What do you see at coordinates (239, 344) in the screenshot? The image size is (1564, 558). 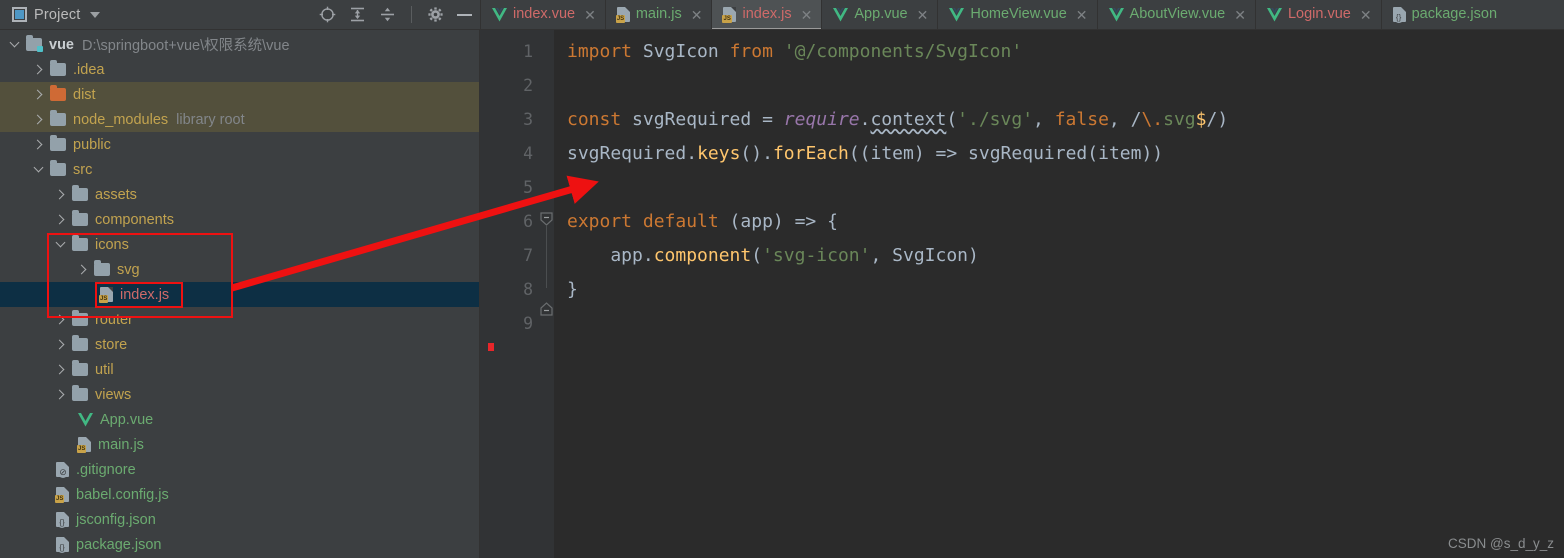 I see `tree-row-store: store` at bounding box center [239, 344].